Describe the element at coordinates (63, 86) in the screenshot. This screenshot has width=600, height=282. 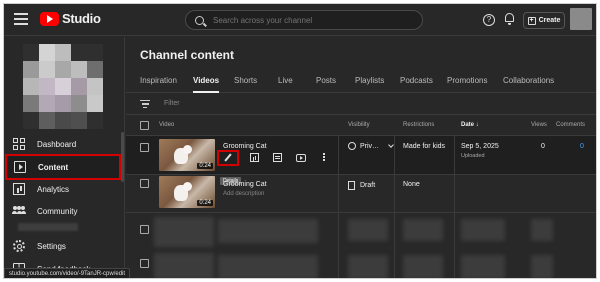
I see `channel-avatar` at that location.